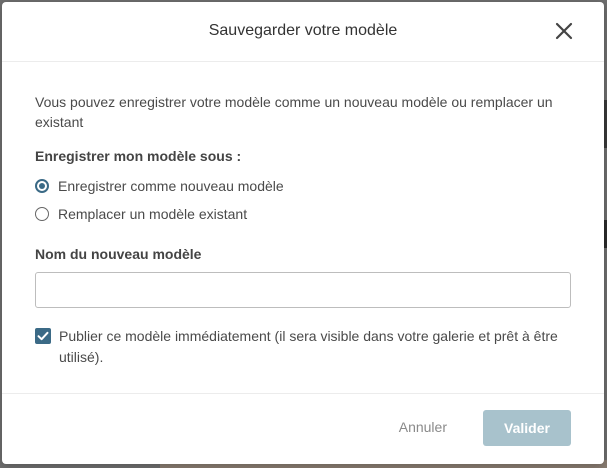 This screenshot has width=607, height=468. What do you see at coordinates (42, 186) in the screenshot?
I see `radio-button-checked` at bounding box center [42, 186].